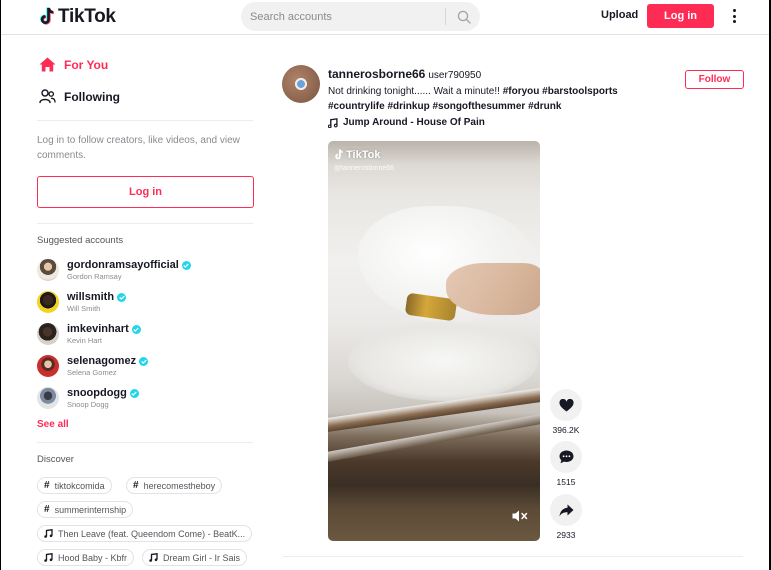  What do you see at coordinates (123, 264) in the screenshot?
I see `account-handle: gordonramsayofficial` at bounding box center [123, 264].